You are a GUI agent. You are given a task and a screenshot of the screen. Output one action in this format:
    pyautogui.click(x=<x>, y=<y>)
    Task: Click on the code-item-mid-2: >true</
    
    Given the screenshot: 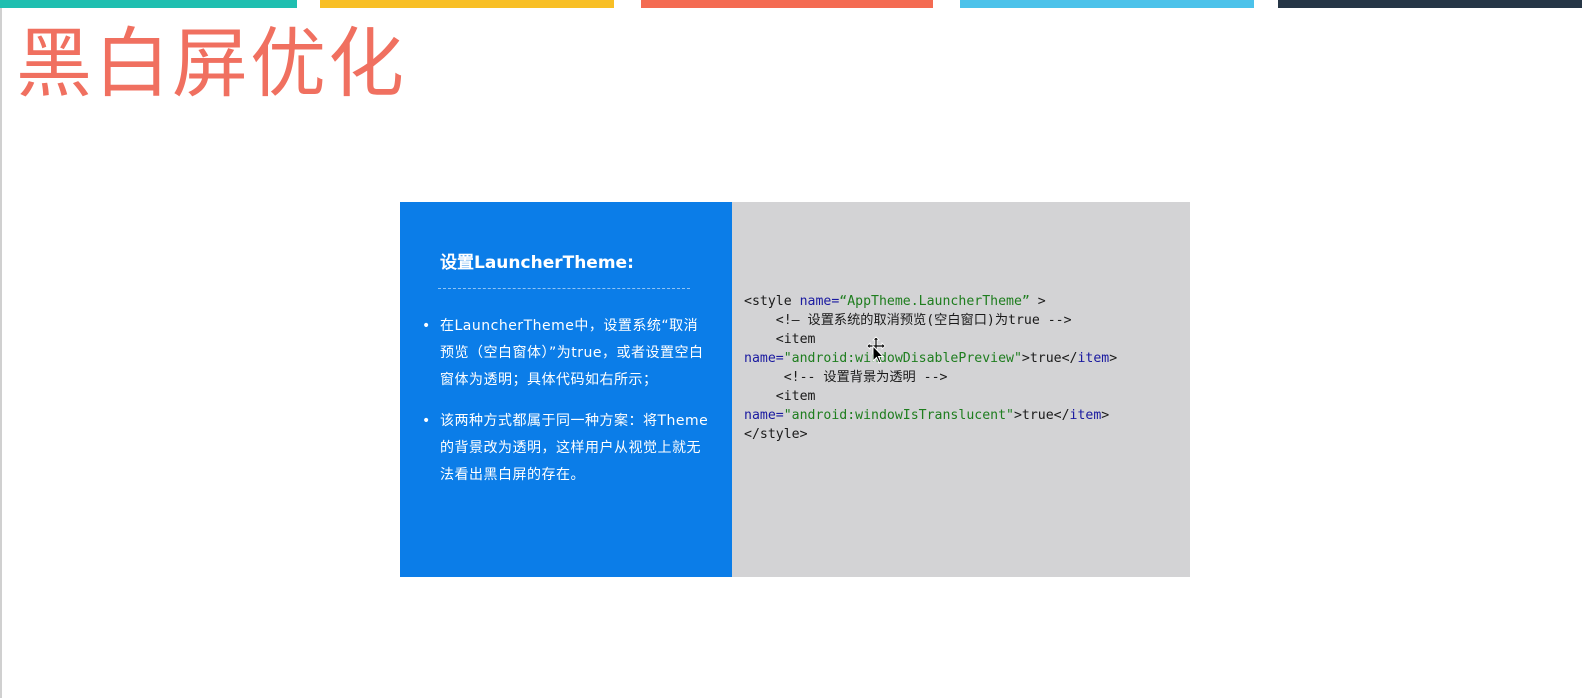 What is the action you would take?
    pyautogui.click(x=1041, y=415)
    